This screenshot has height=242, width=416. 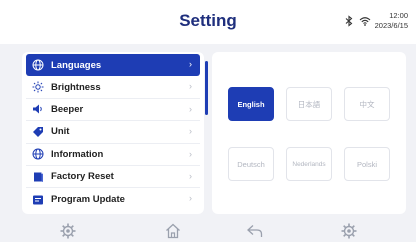 I want to click on sidebar-item-brightness: Brightness ›, so click(x=113, y=87).